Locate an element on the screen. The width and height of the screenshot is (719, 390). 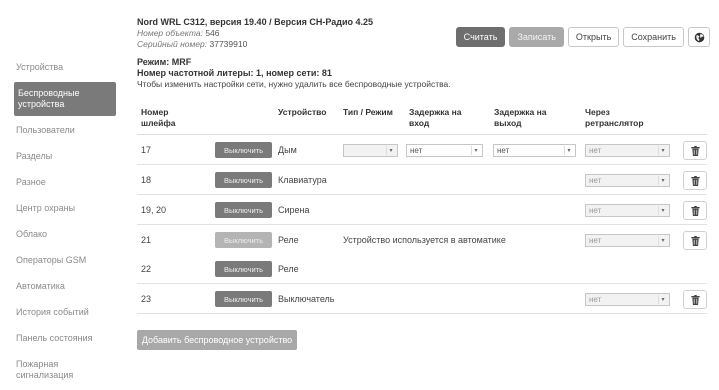
table-row: 23 Выключить Выключатель нет ▾ is located at coordinates (422, 299).